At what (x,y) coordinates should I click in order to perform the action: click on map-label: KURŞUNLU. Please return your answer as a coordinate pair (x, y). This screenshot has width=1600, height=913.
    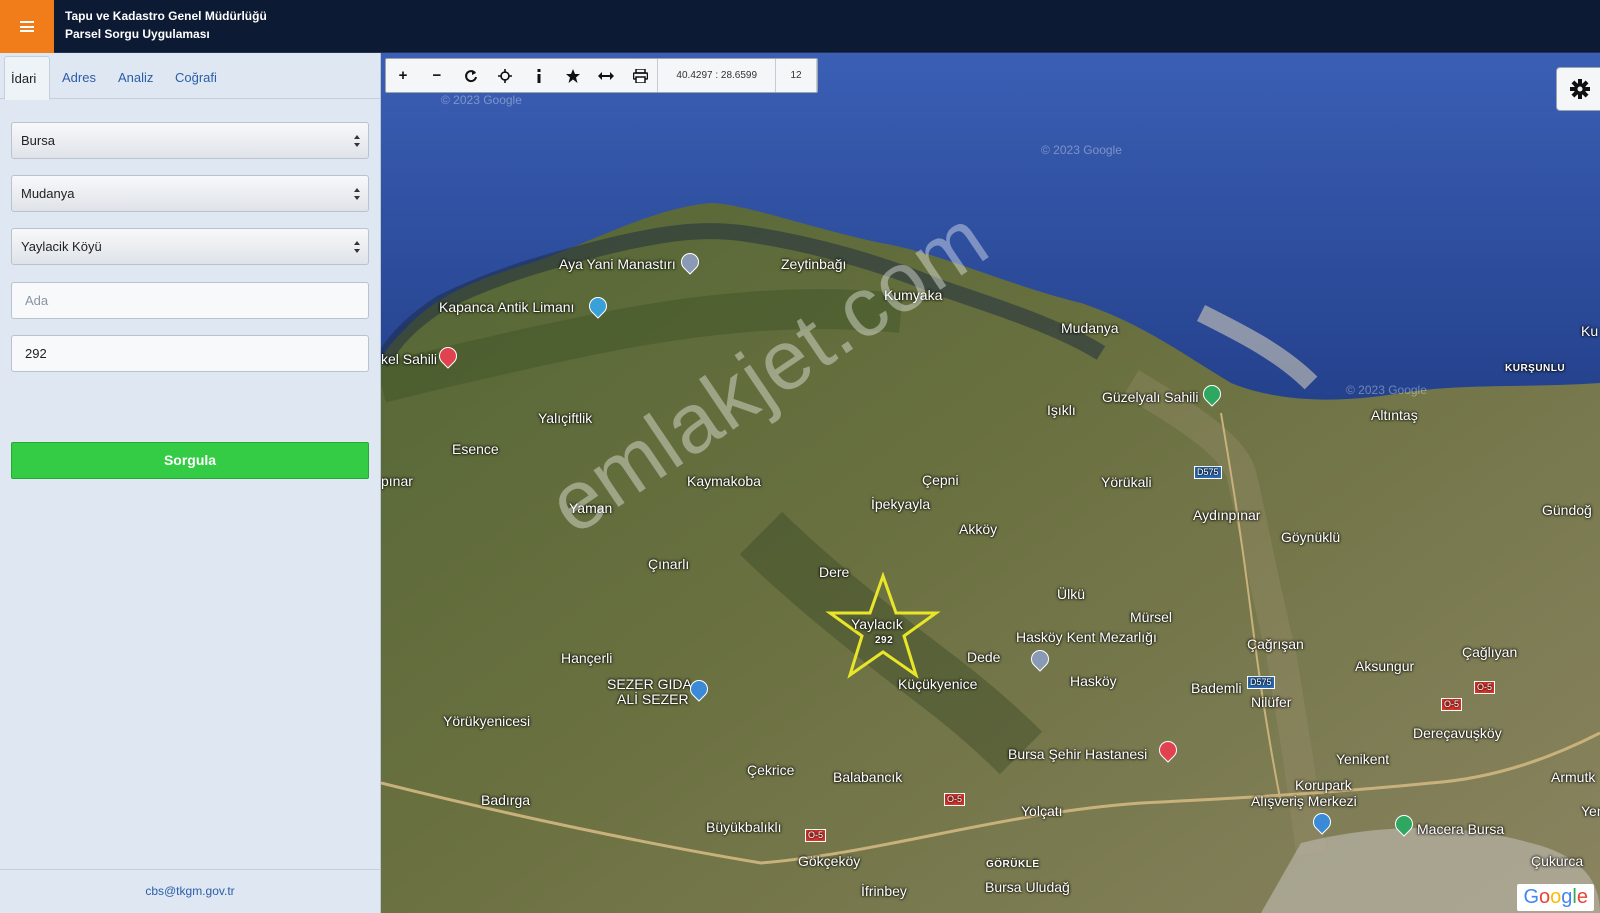
    Looking at the image, I should click on (1535, 368).